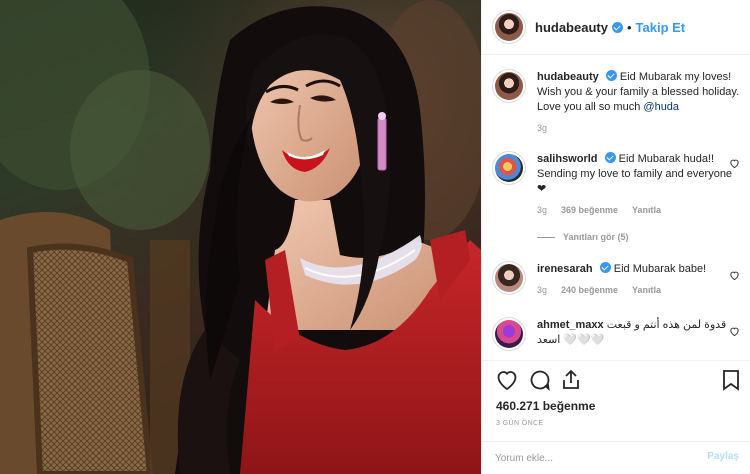 The width and height of the screenshot is (750, 474). Describe the element at coordinates (565, 269) in the screenshot. I see `comment-username: irenesarah` at that location.